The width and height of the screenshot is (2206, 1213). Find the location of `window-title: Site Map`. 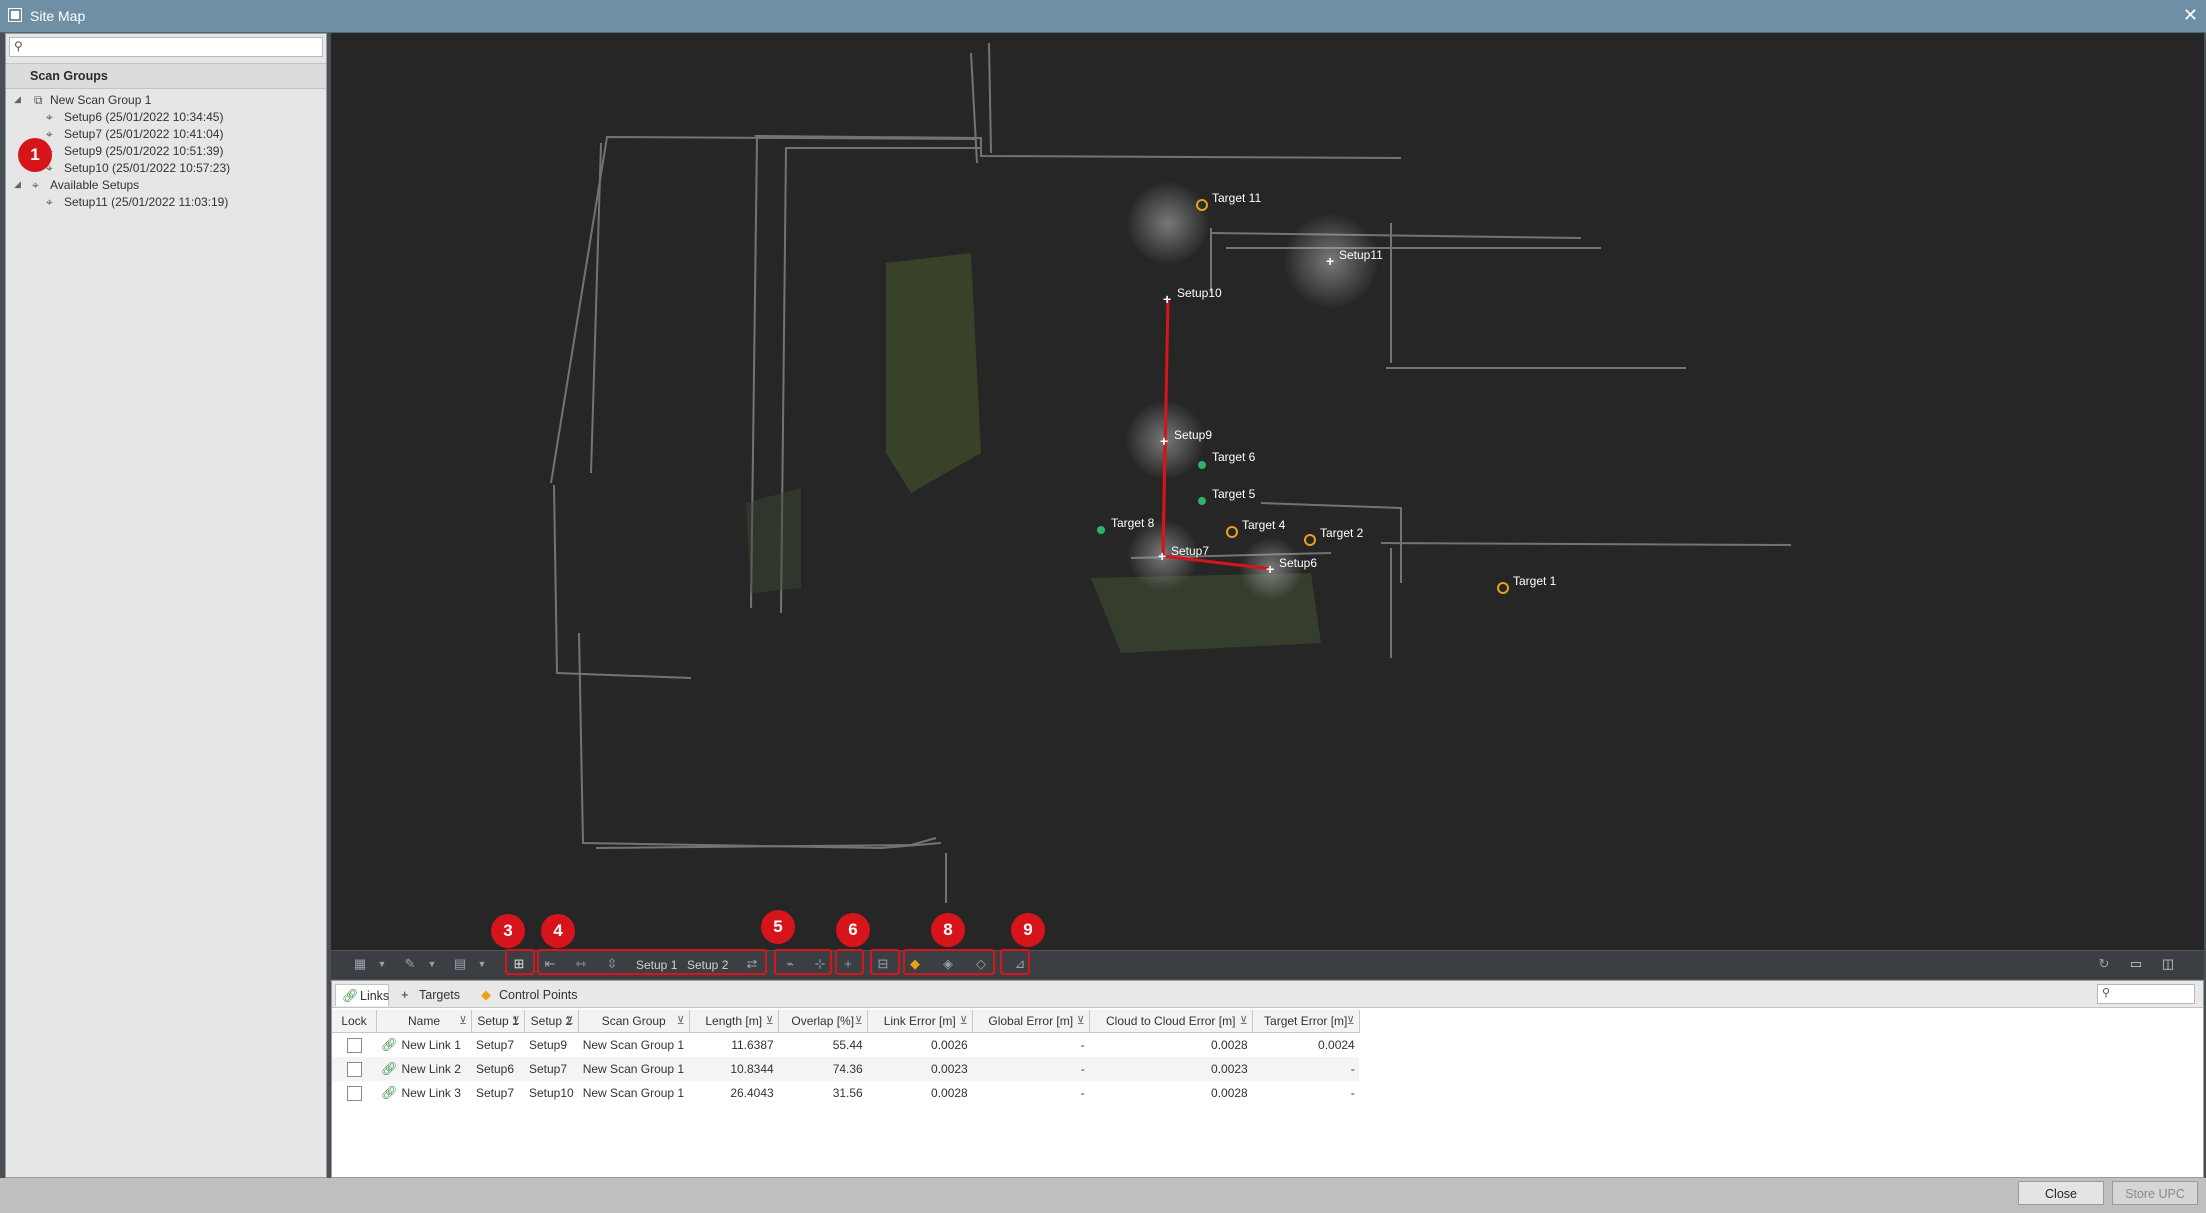

window-title: Site Map is located at coordinates (58, 16).